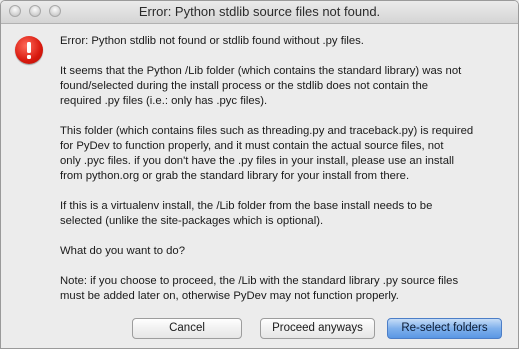 The width and height of the screenshot is (519, 349). Describe the element at coordinates (444, 328) in the screenshot. I see `reselect-folders-button: Re-select folders` at that location.